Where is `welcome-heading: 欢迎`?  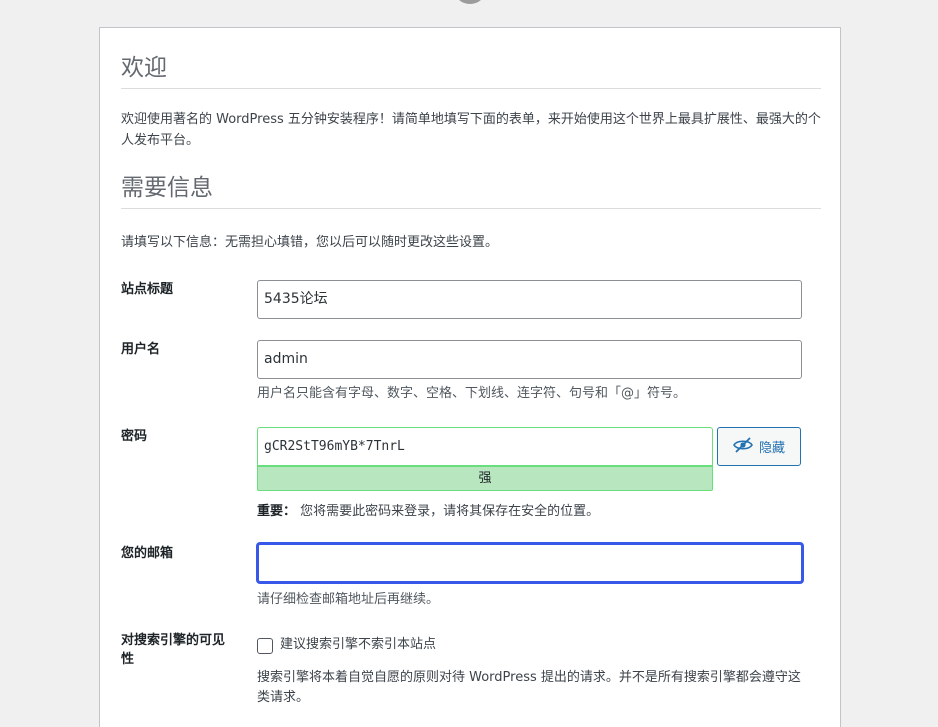
welcome-heading: 欢迎 is located at coordinates (471, 71).